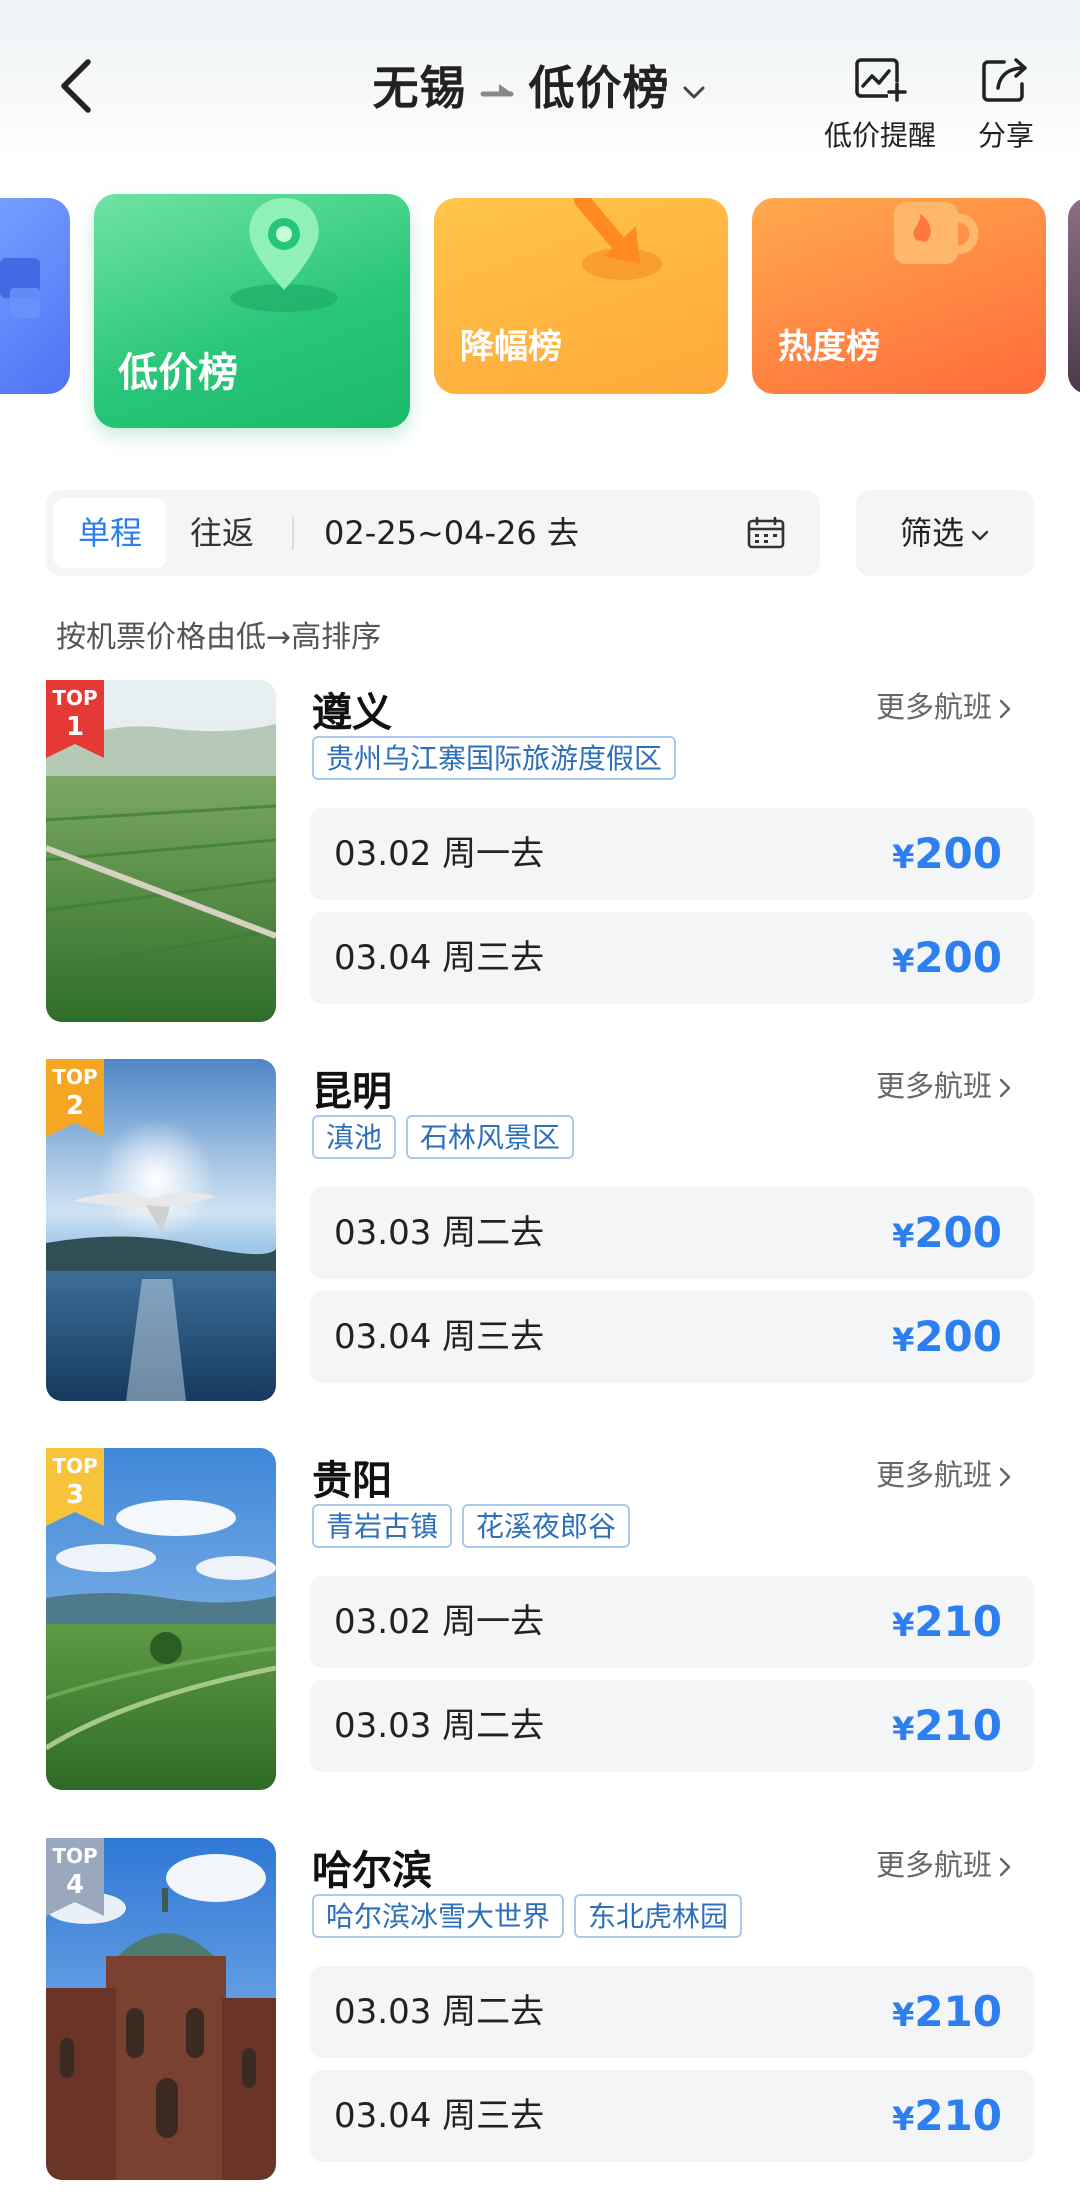 The width and height of the screenshot is (1080, 2194). Describe the element at coordinates (766, 533) in the screenshot. I see `calendar-icon` at that location.